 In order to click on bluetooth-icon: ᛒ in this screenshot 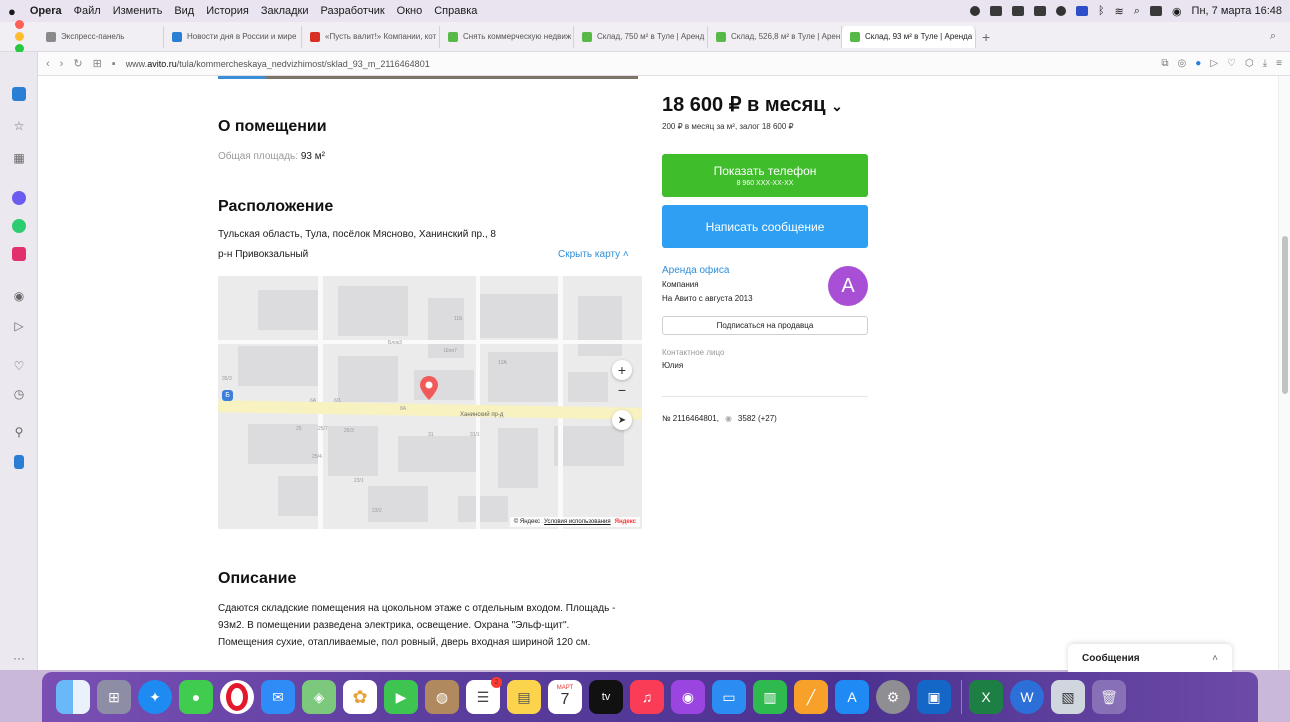, I will do `click(1101, 11)`.